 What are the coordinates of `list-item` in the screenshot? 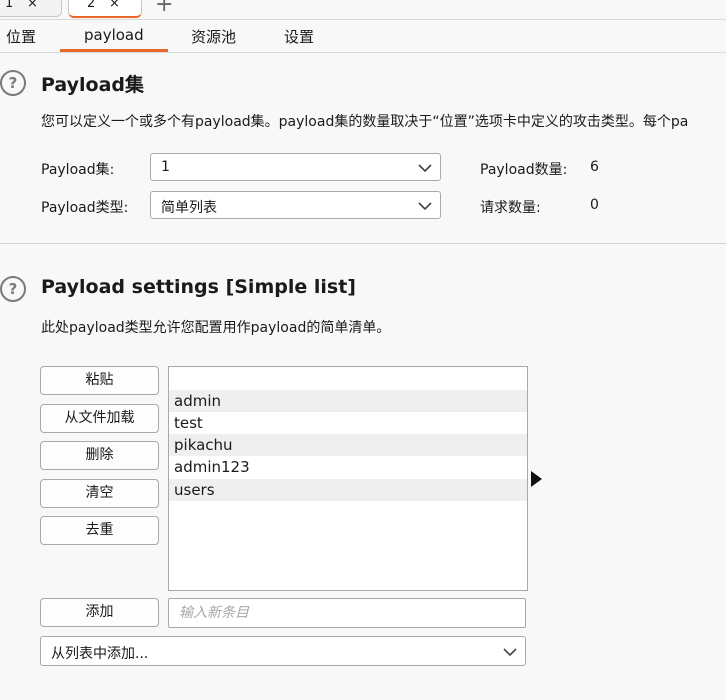 It's located at (348, 379).